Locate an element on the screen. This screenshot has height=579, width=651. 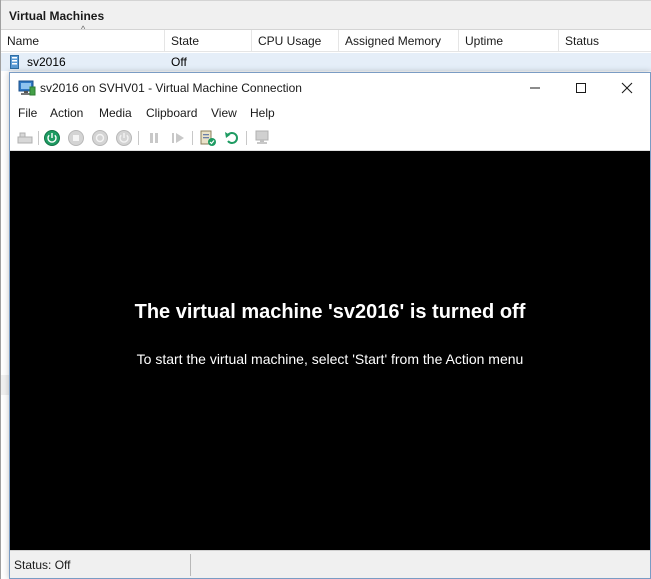
menu-media: Media is located at coordinates (115, 113).